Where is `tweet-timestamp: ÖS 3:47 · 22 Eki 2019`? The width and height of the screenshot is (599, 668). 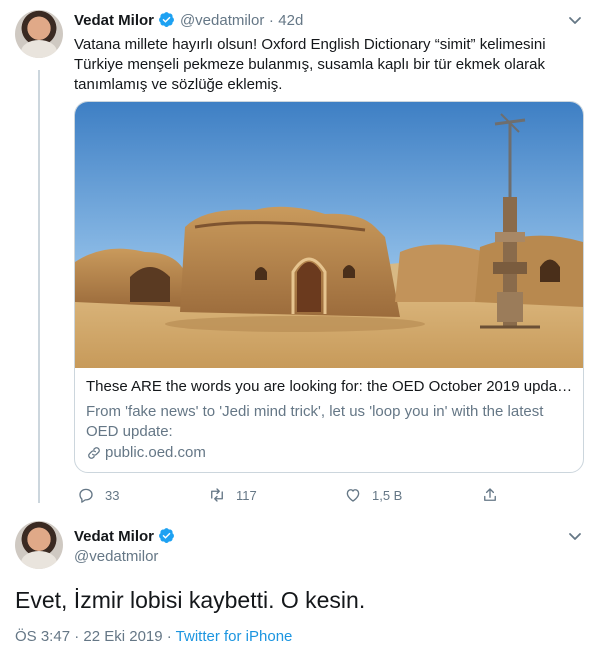 tweet-timestamp: ÖS 3:47 · 22 Eki 2019 is located at coordinates (89, 636).